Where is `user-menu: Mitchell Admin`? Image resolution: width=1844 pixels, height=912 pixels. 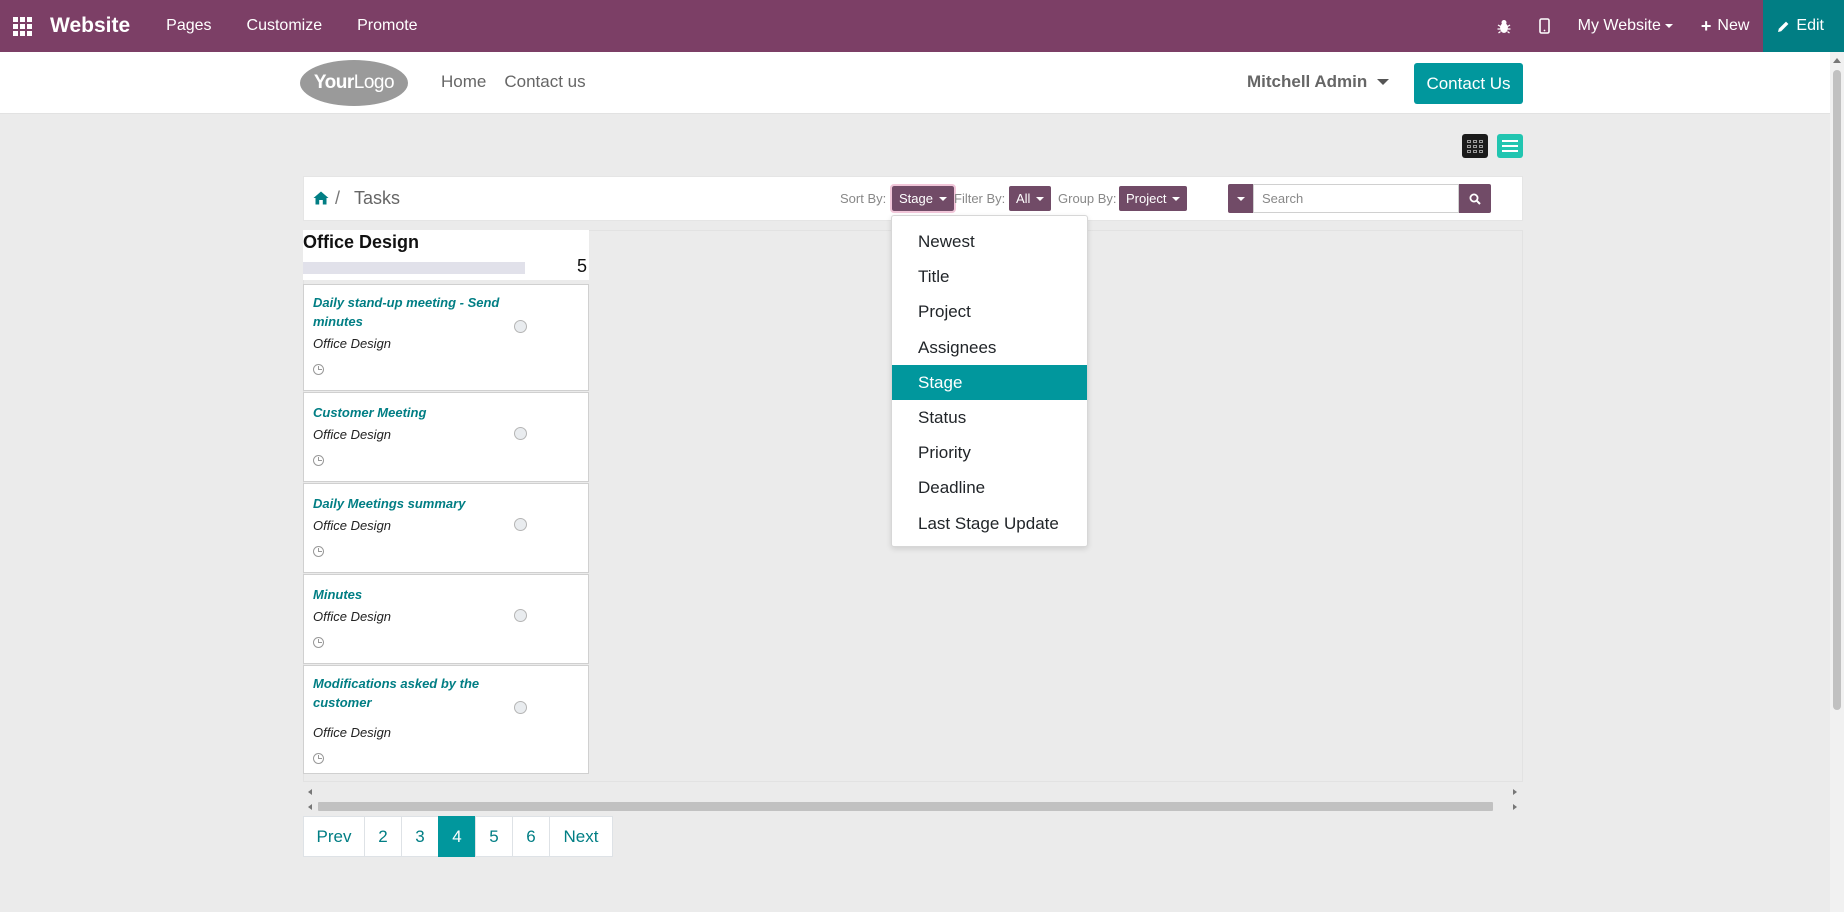 user-menu: Mitchell Admin is located at coordinates (1318, 82).